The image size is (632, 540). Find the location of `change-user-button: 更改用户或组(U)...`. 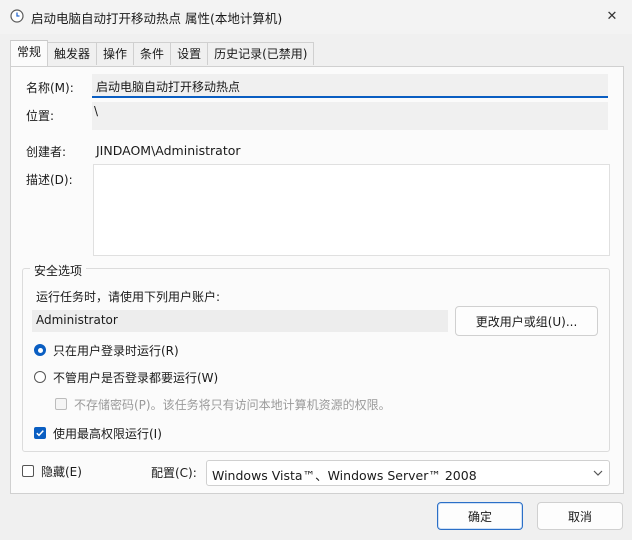

change-user-button: 更改用户或组(U)... is located at coordinates (526, 321).